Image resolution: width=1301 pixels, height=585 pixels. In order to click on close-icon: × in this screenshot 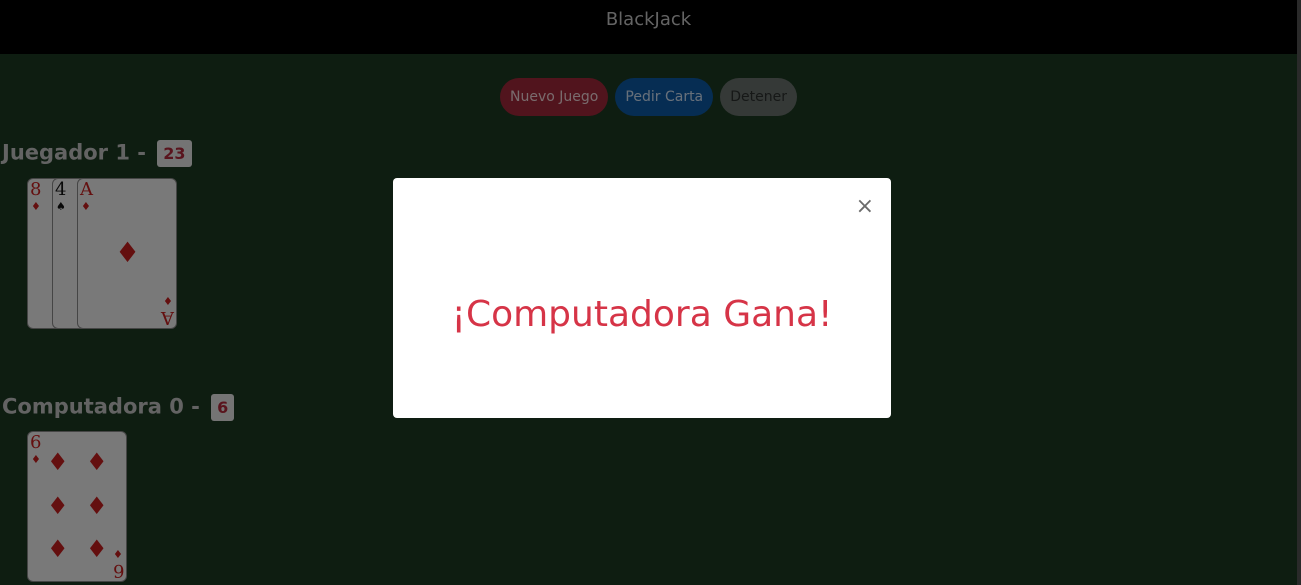, I will do `click(865, 207)`.